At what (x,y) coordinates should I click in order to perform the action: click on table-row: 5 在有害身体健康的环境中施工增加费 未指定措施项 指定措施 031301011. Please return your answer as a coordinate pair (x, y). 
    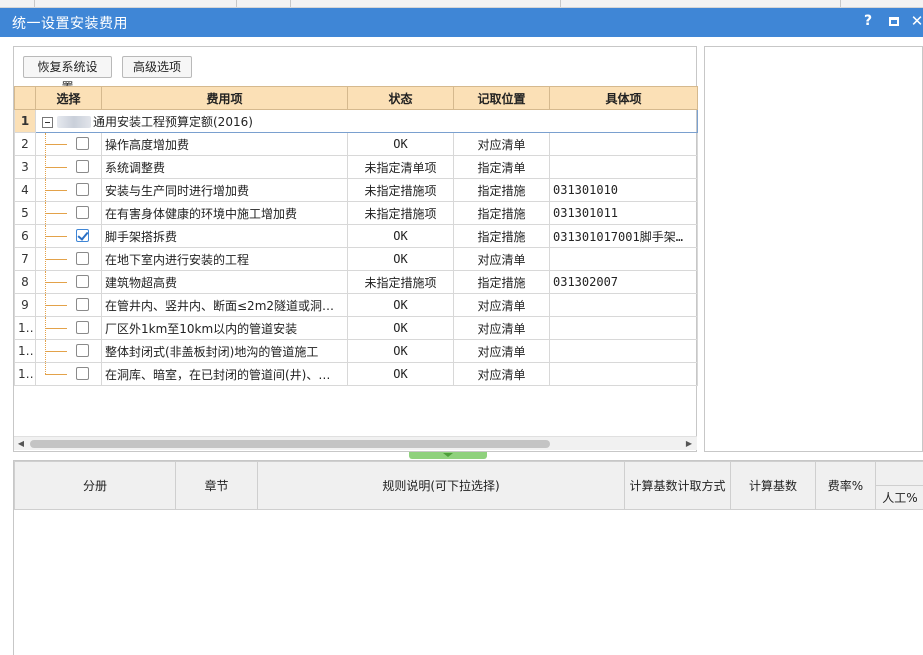
    Looking at the image, I should click on (356, 213).